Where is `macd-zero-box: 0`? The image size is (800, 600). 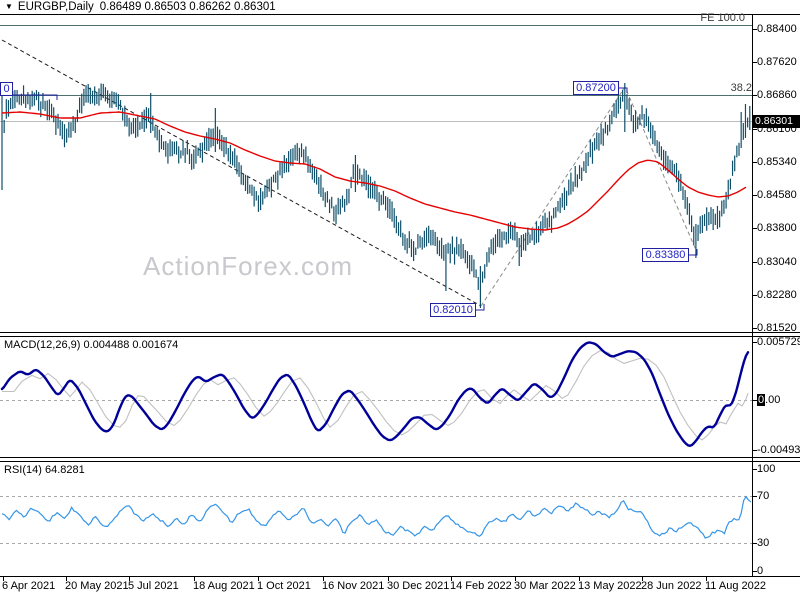 macd-zero-box: 0 is located at coordinates (761, 400).